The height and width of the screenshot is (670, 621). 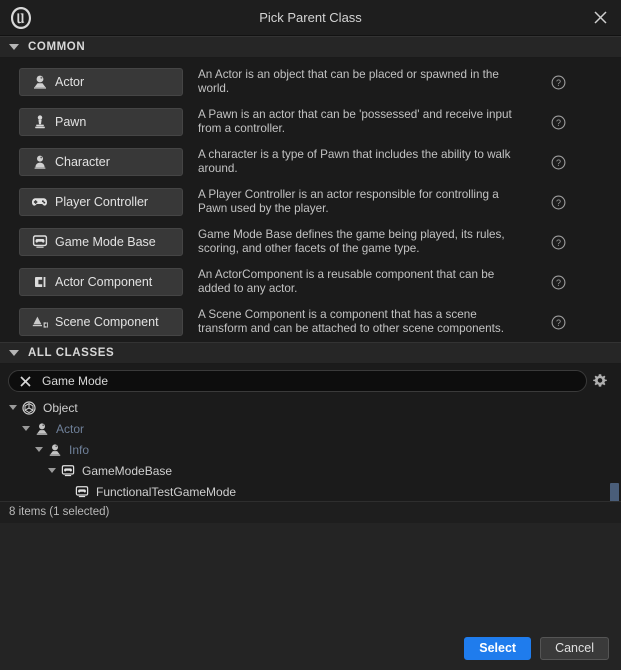 I want to click on common-class-button-game-mode-base: Game Mode Base, so click(x=101, y=242).